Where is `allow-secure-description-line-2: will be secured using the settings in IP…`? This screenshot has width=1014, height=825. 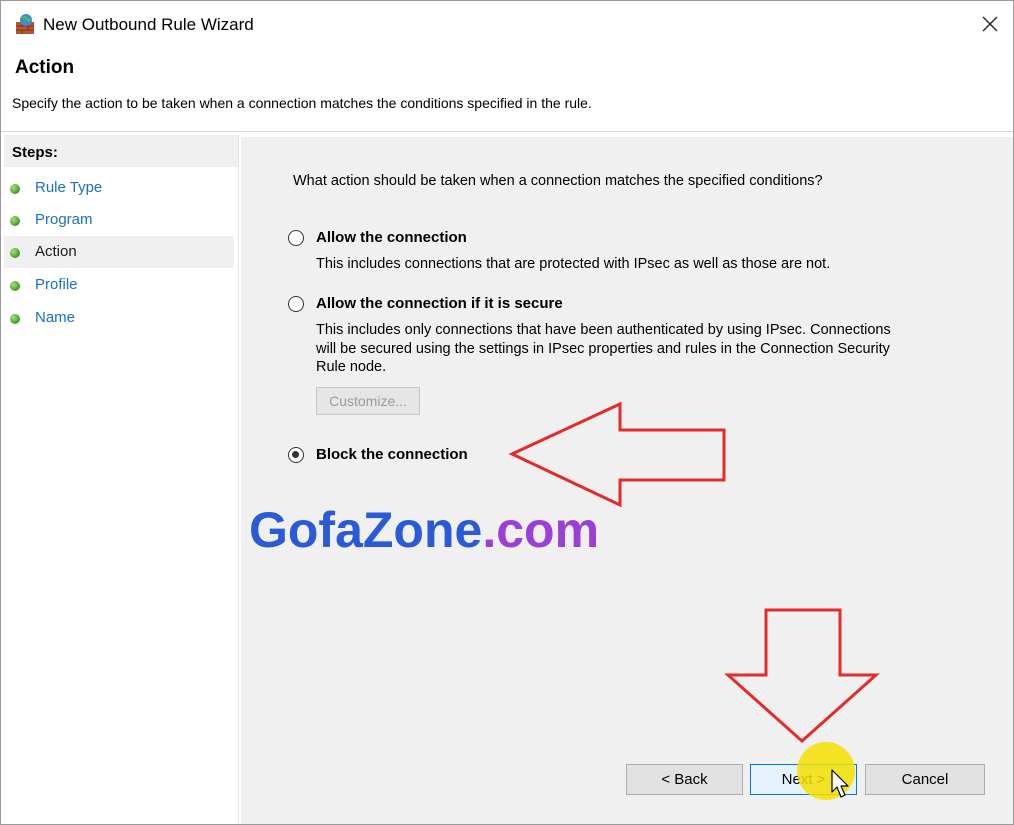 allow-secure-description-line-2: will be secured using the settings in IP… is located at coordinates (603, 349).